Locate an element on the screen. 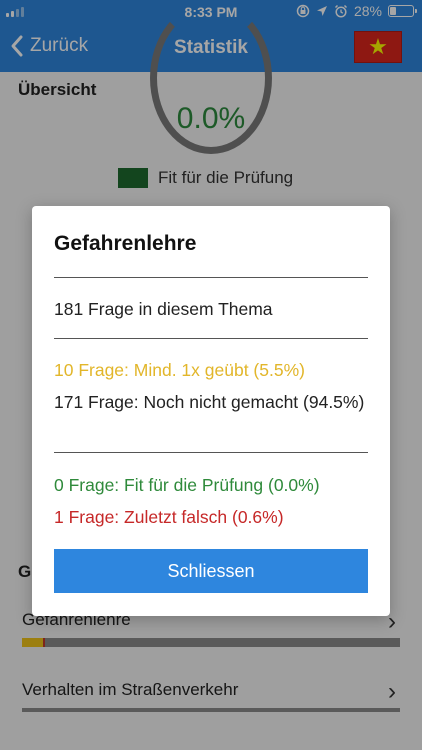 Image resolution: width=422 pixels, height=750 pixels. dialog-title: Gefahrenlehre is located at coordinates (125, 243).